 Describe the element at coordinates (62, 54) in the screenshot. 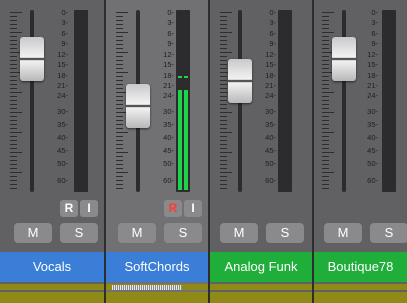

I see `db-scale-label: 12-` at that location.